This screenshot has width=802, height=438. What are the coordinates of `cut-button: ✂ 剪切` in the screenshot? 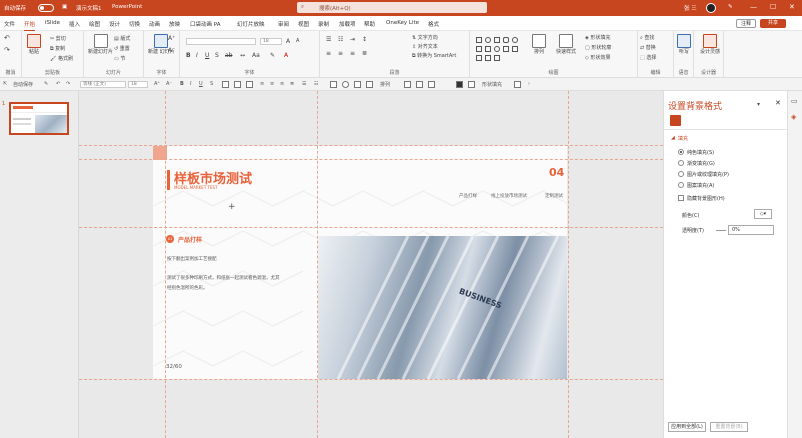 It's located at (58, 38).